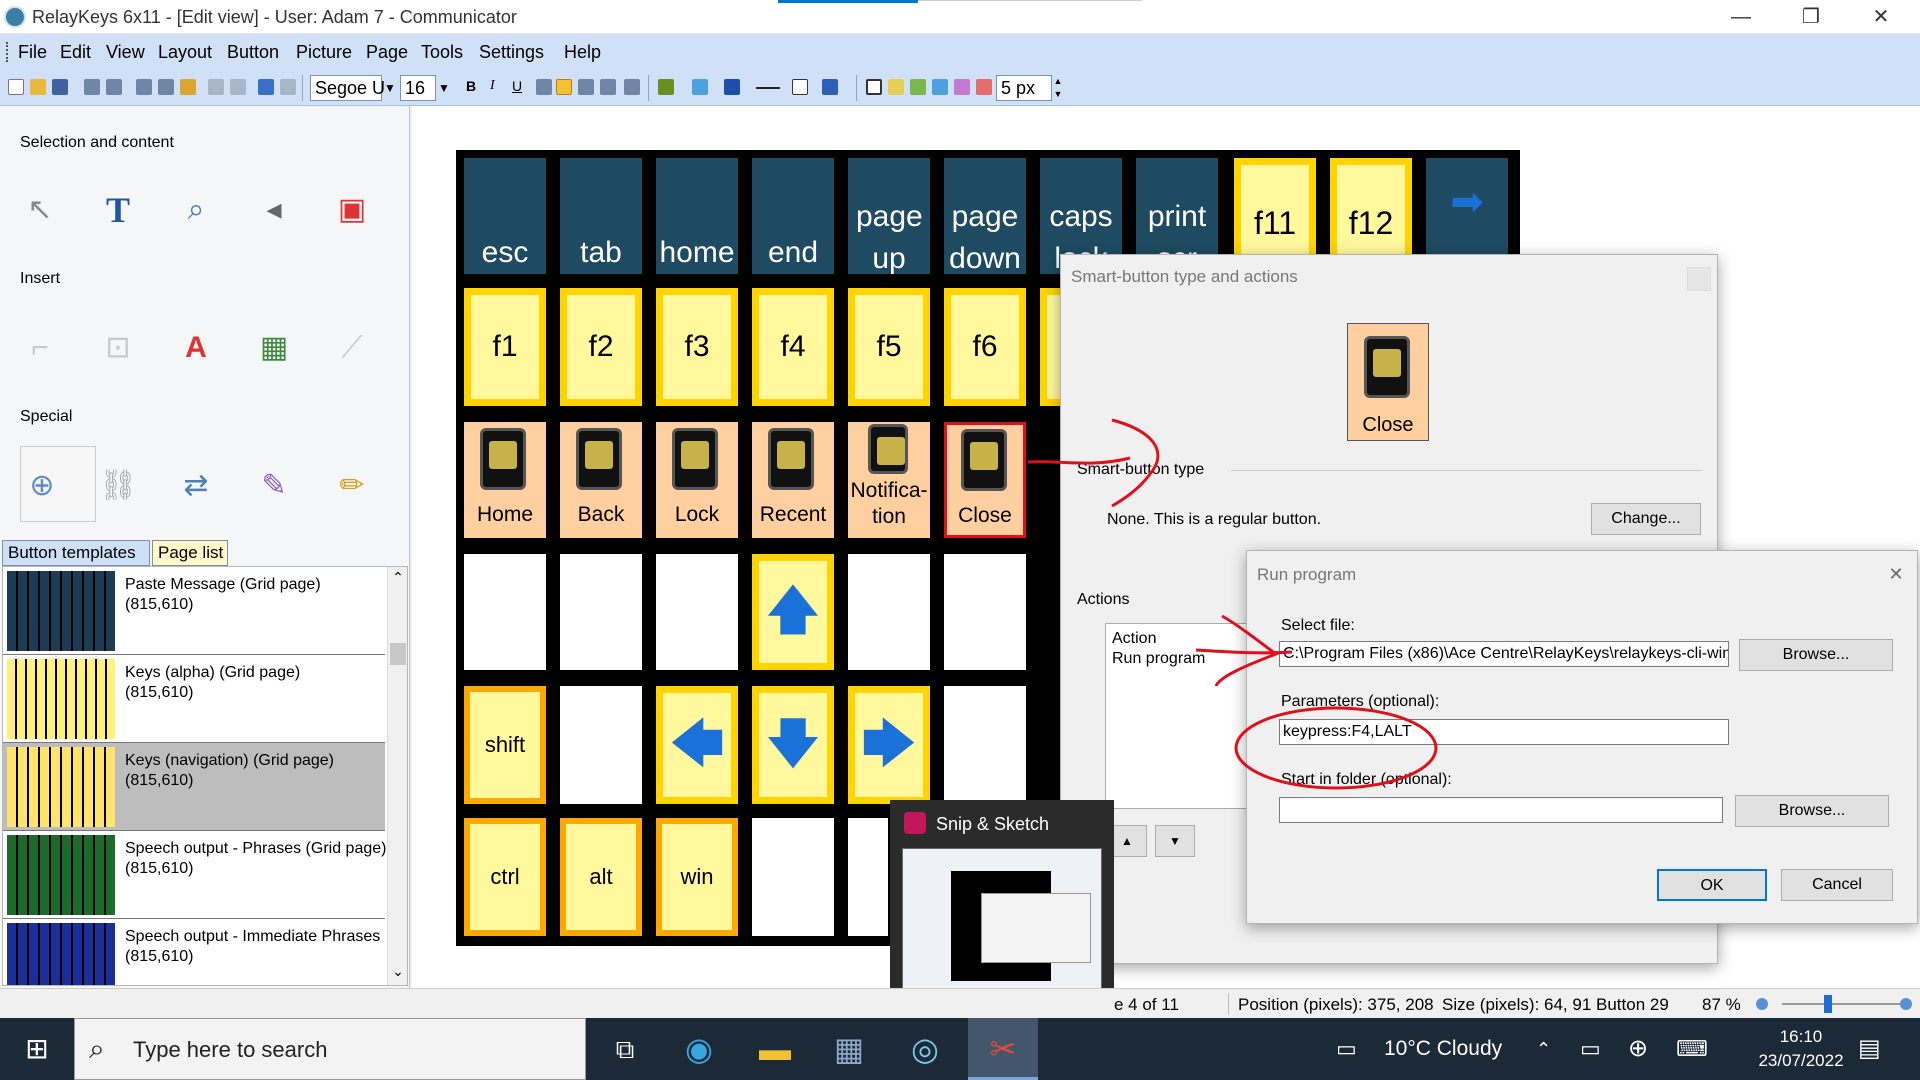  I want to click on clock-date: 23/07/2022, so click(1801, 1060).